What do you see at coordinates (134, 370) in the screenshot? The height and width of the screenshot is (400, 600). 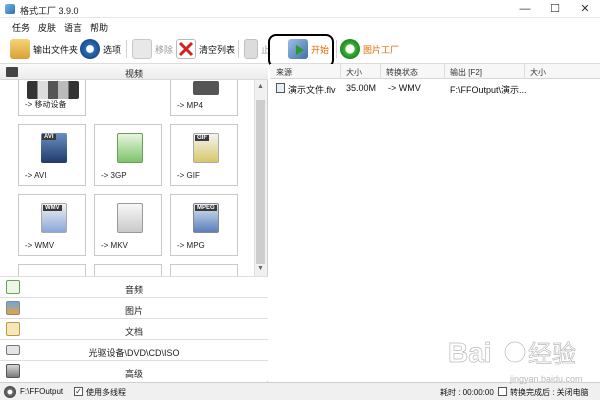 I see `category-advanced: 高级` at bounding box center [134, 370].